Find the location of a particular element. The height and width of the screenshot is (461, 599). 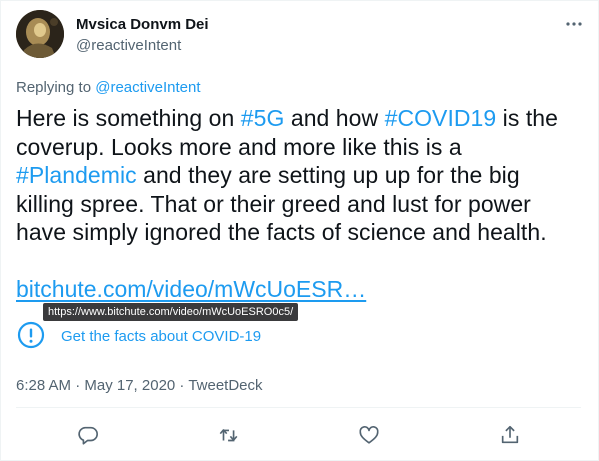

replying-to-mention: @reactiveIntent is located at coordinates (147, 87).